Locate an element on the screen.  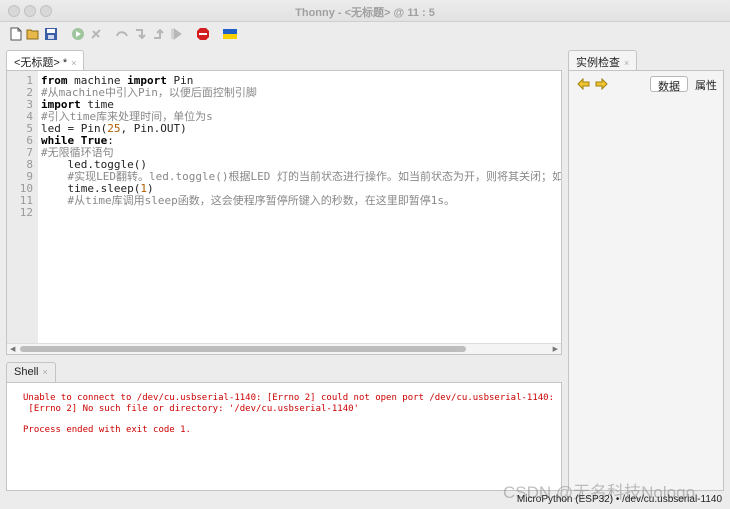
code-line: #引入time库来处理时间，单位为s is located at coordinates (301, 117).